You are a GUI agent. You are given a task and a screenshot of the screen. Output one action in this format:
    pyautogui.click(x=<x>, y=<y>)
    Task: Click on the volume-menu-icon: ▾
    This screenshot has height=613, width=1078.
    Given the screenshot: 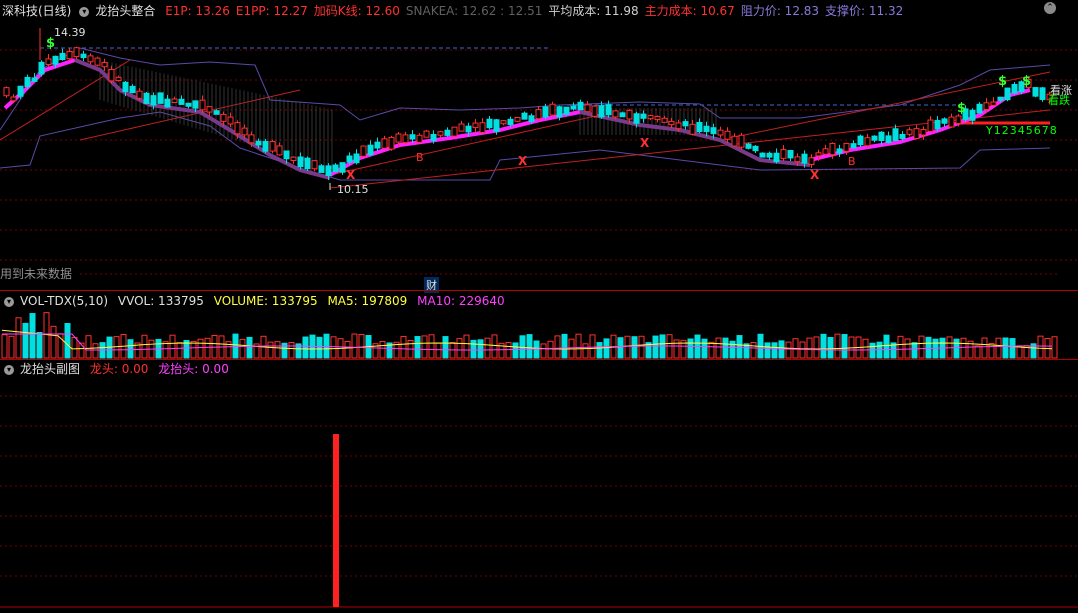 What is the action you would take?
    pyautogui.click(x=9, y=301)
    